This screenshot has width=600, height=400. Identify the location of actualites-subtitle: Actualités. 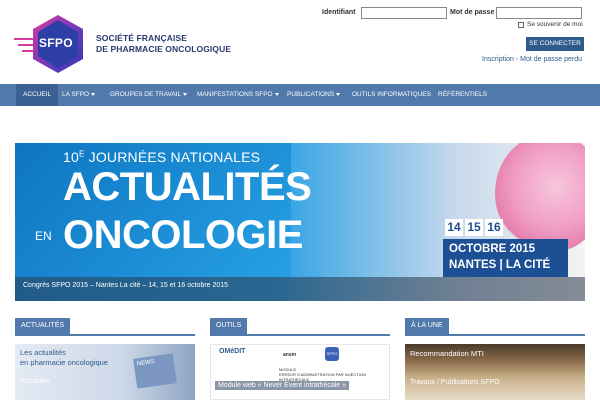
(35, 381).